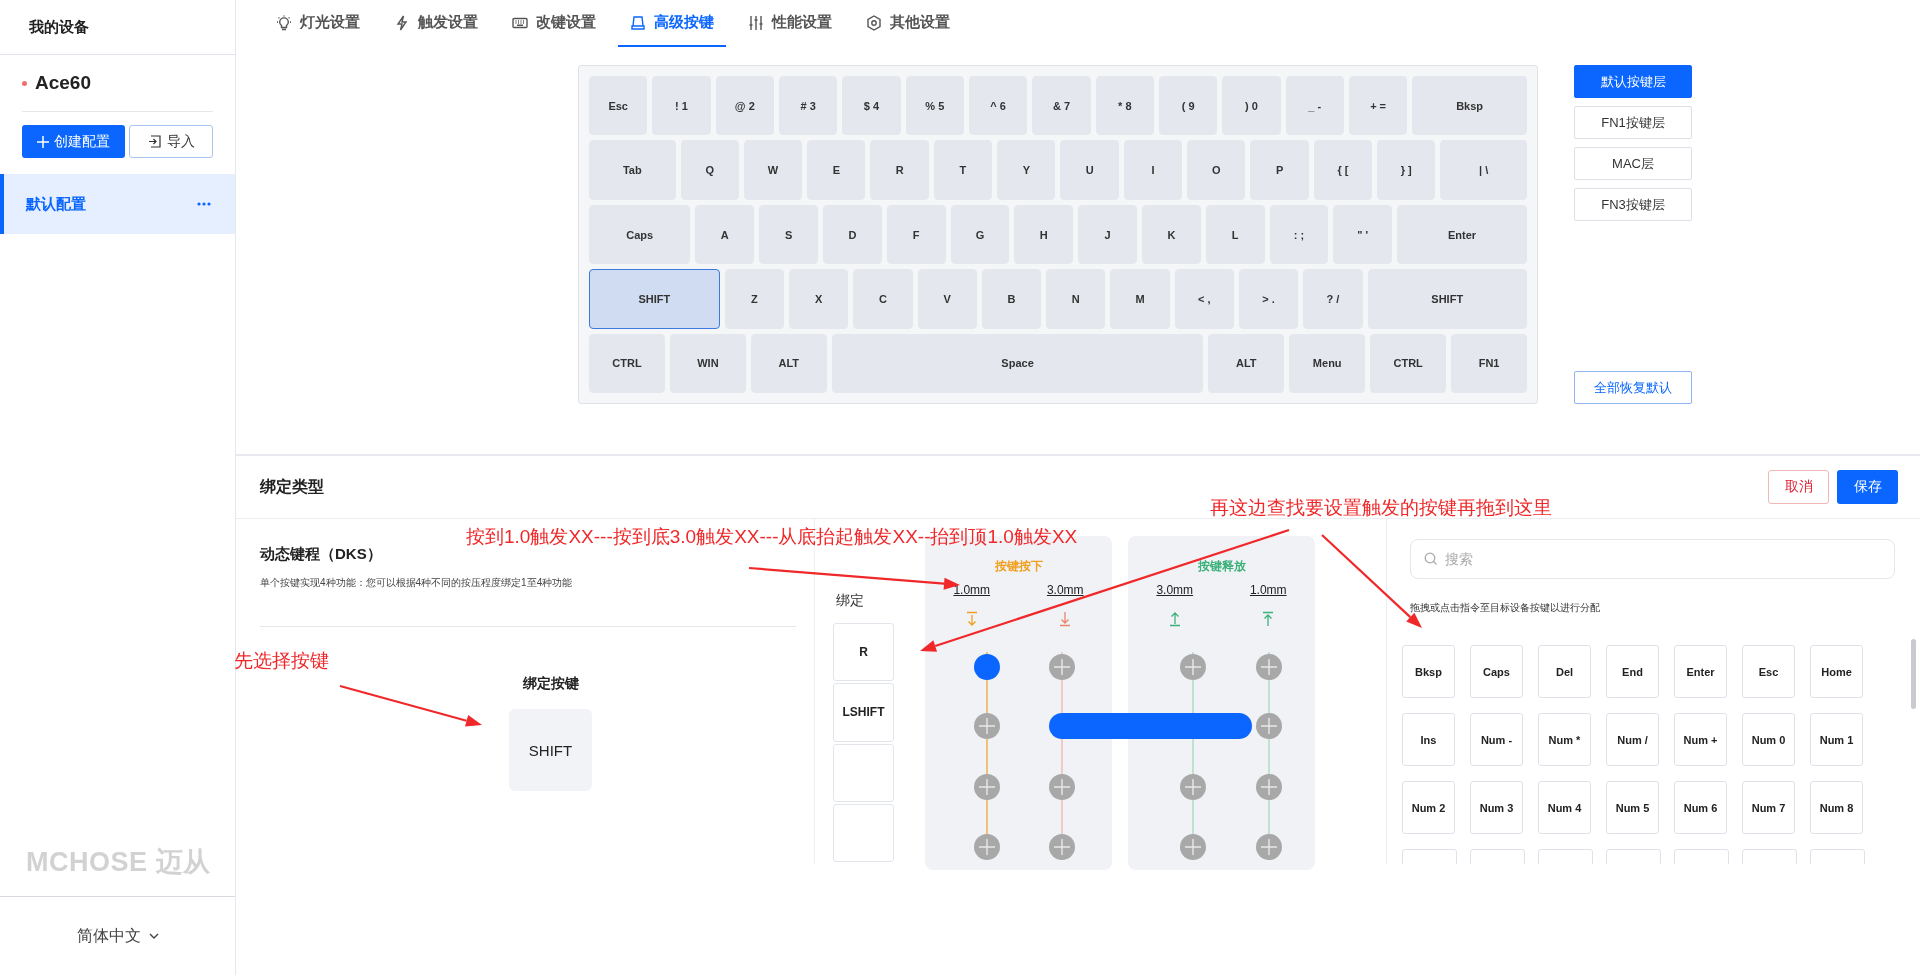 This screenshot has width=1920, height=975. I want to click on key-tile: Num 0, so click(1768, 739).